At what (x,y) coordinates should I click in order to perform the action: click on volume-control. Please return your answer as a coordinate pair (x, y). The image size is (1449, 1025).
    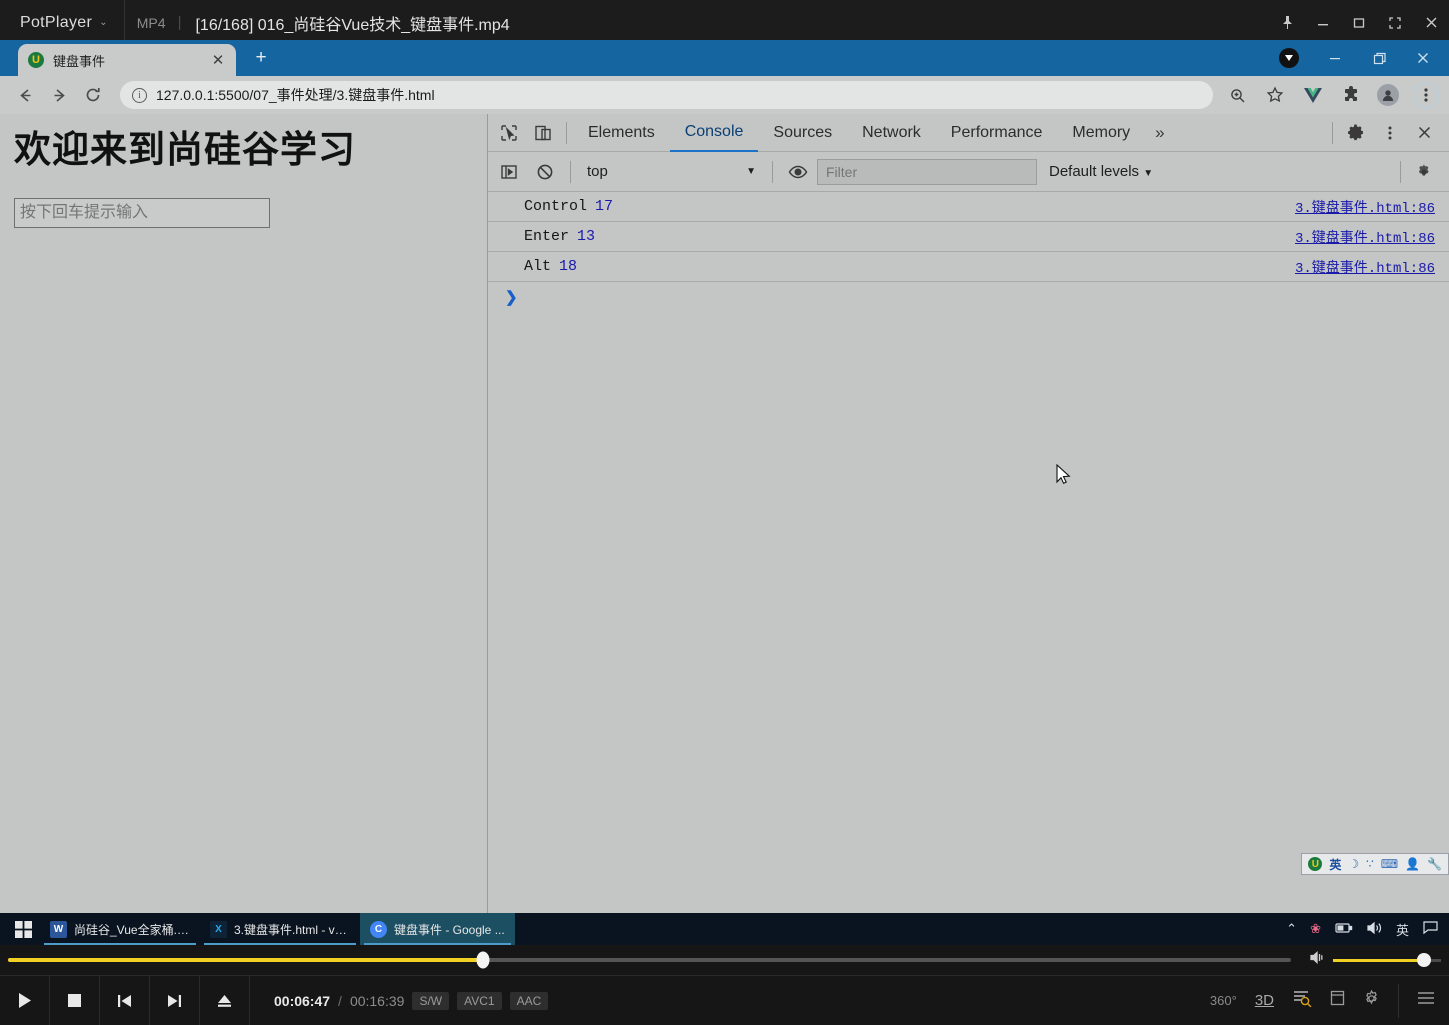
    Looking at the image, I should click on (1366, 960).